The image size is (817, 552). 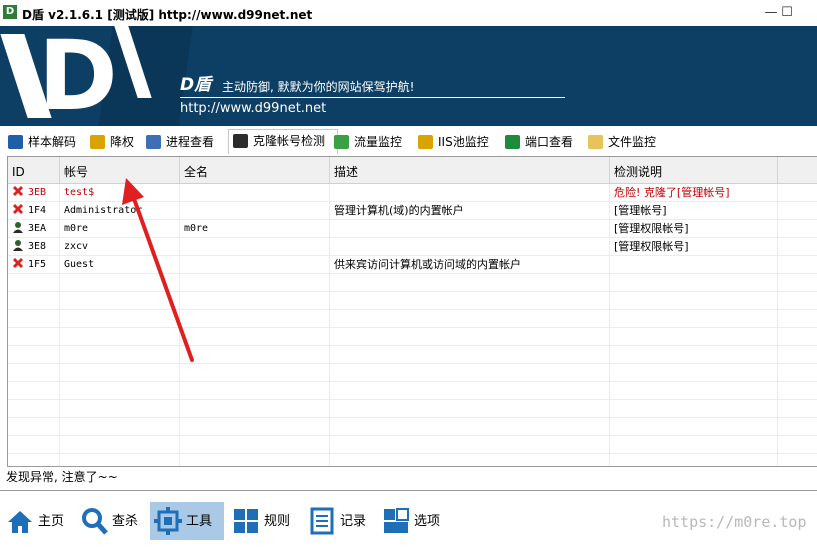 What do you see at coordinates (595, 142) in the screenshot?
I see `folder-icon` at bounding box center [595, 142].